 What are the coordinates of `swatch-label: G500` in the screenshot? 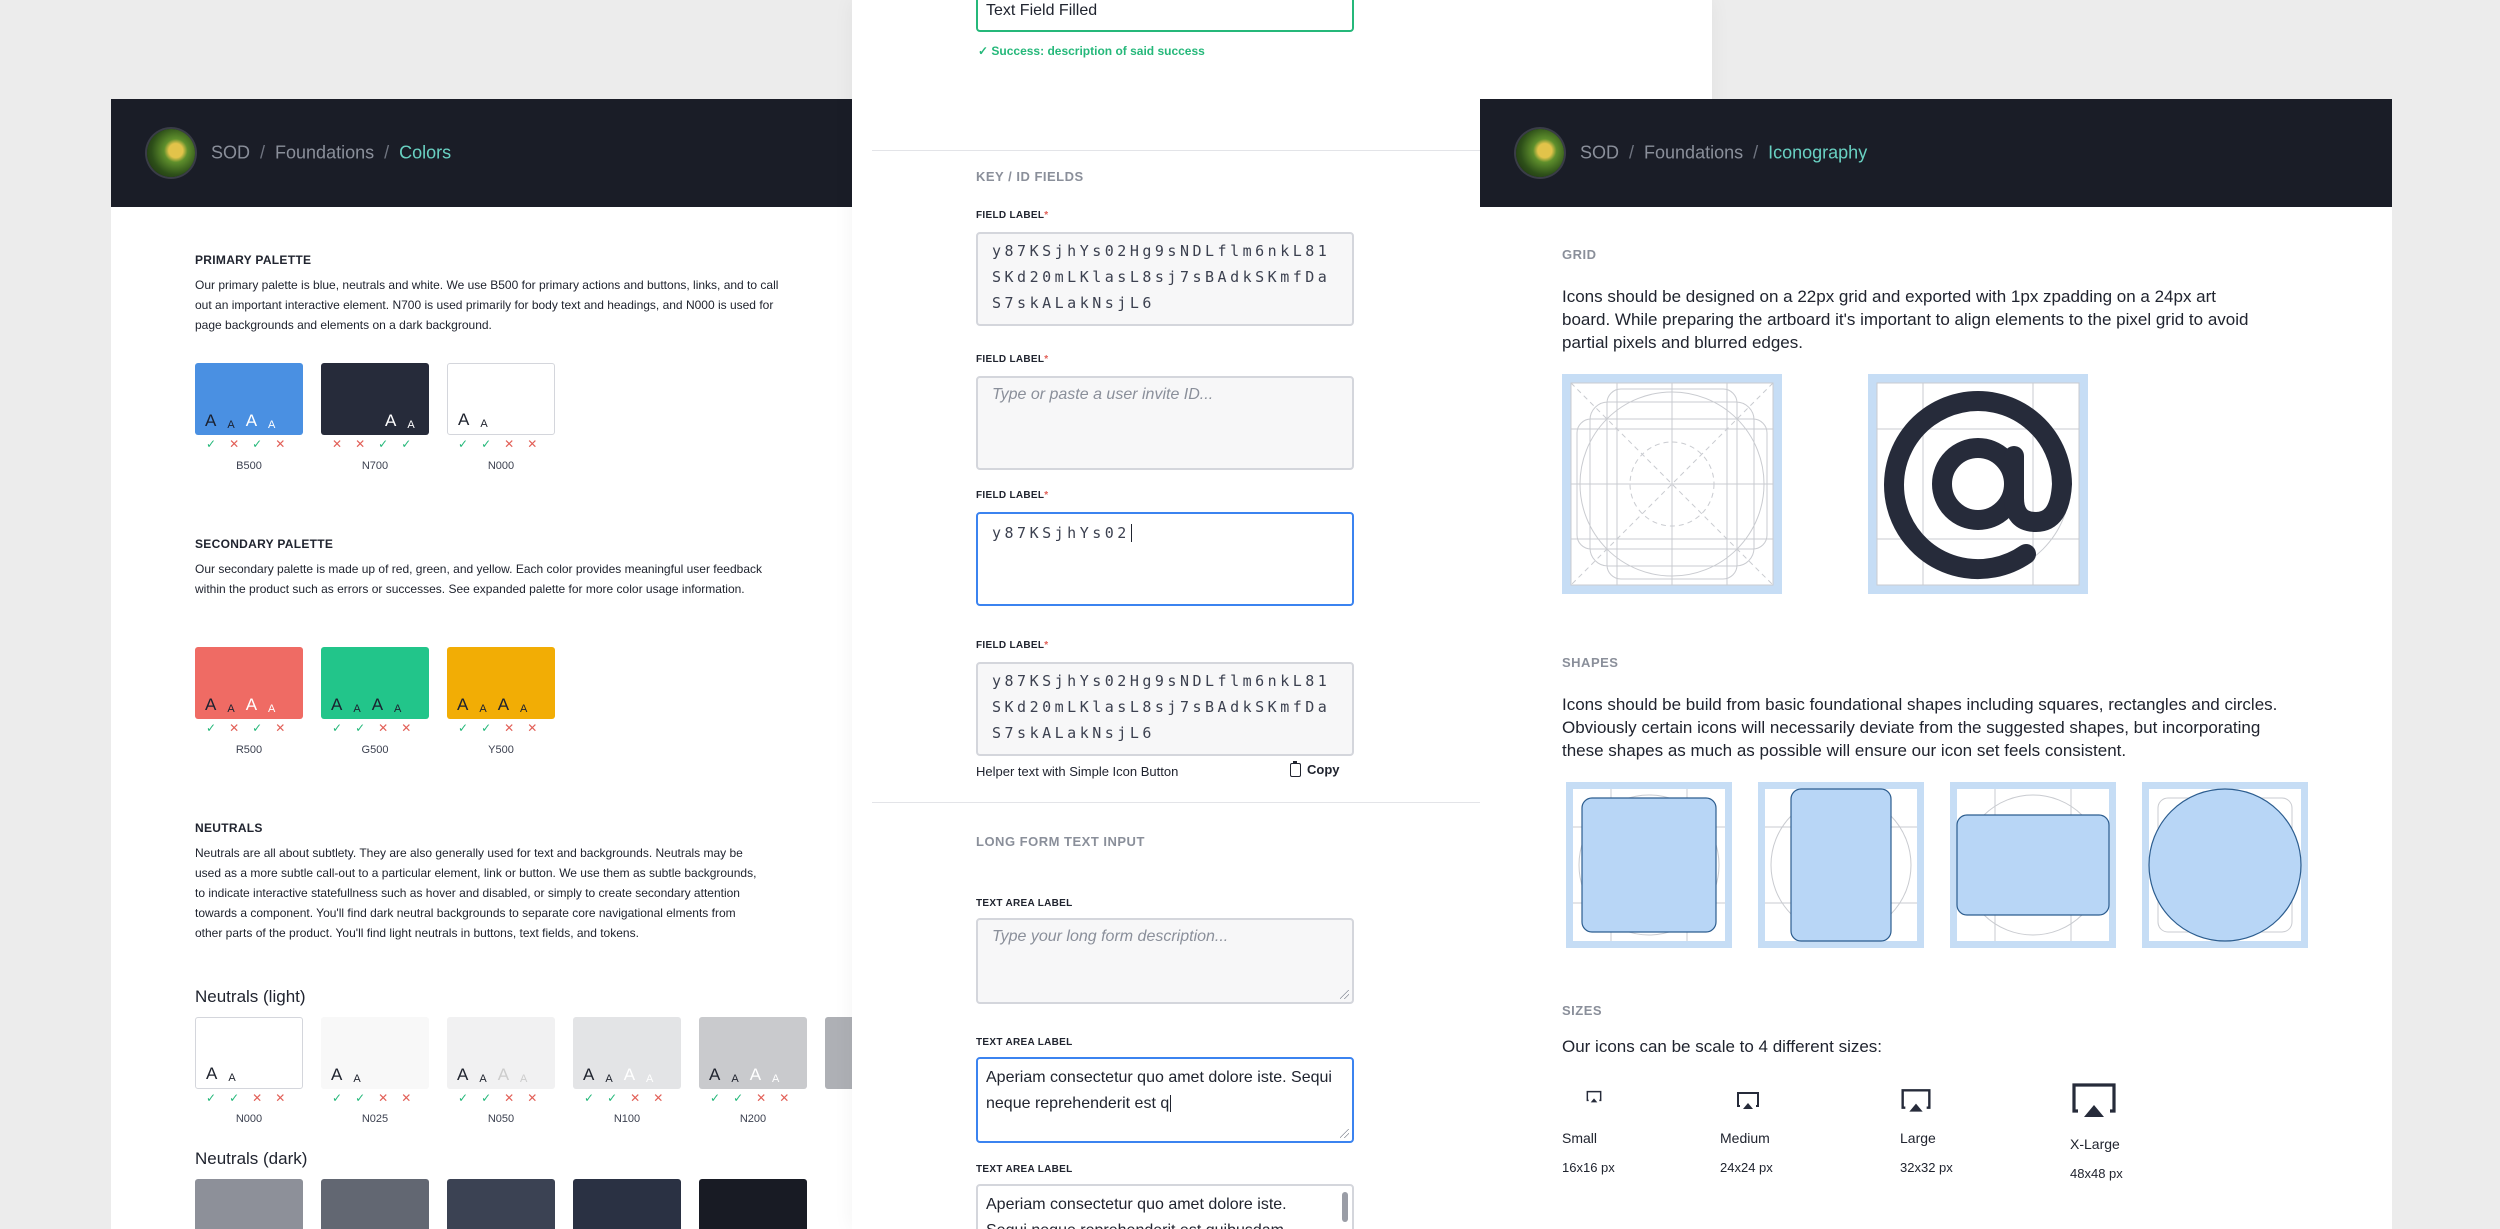 It's located at (375, 750).